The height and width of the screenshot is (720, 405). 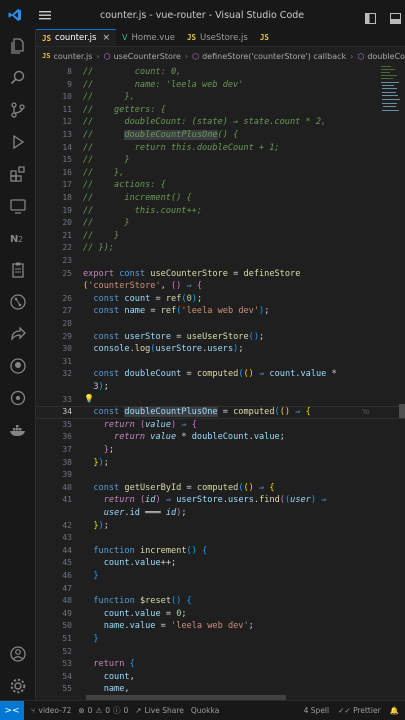 I want to click on code-line: return value * doubleCount.value;, so click(x=184, y=437).